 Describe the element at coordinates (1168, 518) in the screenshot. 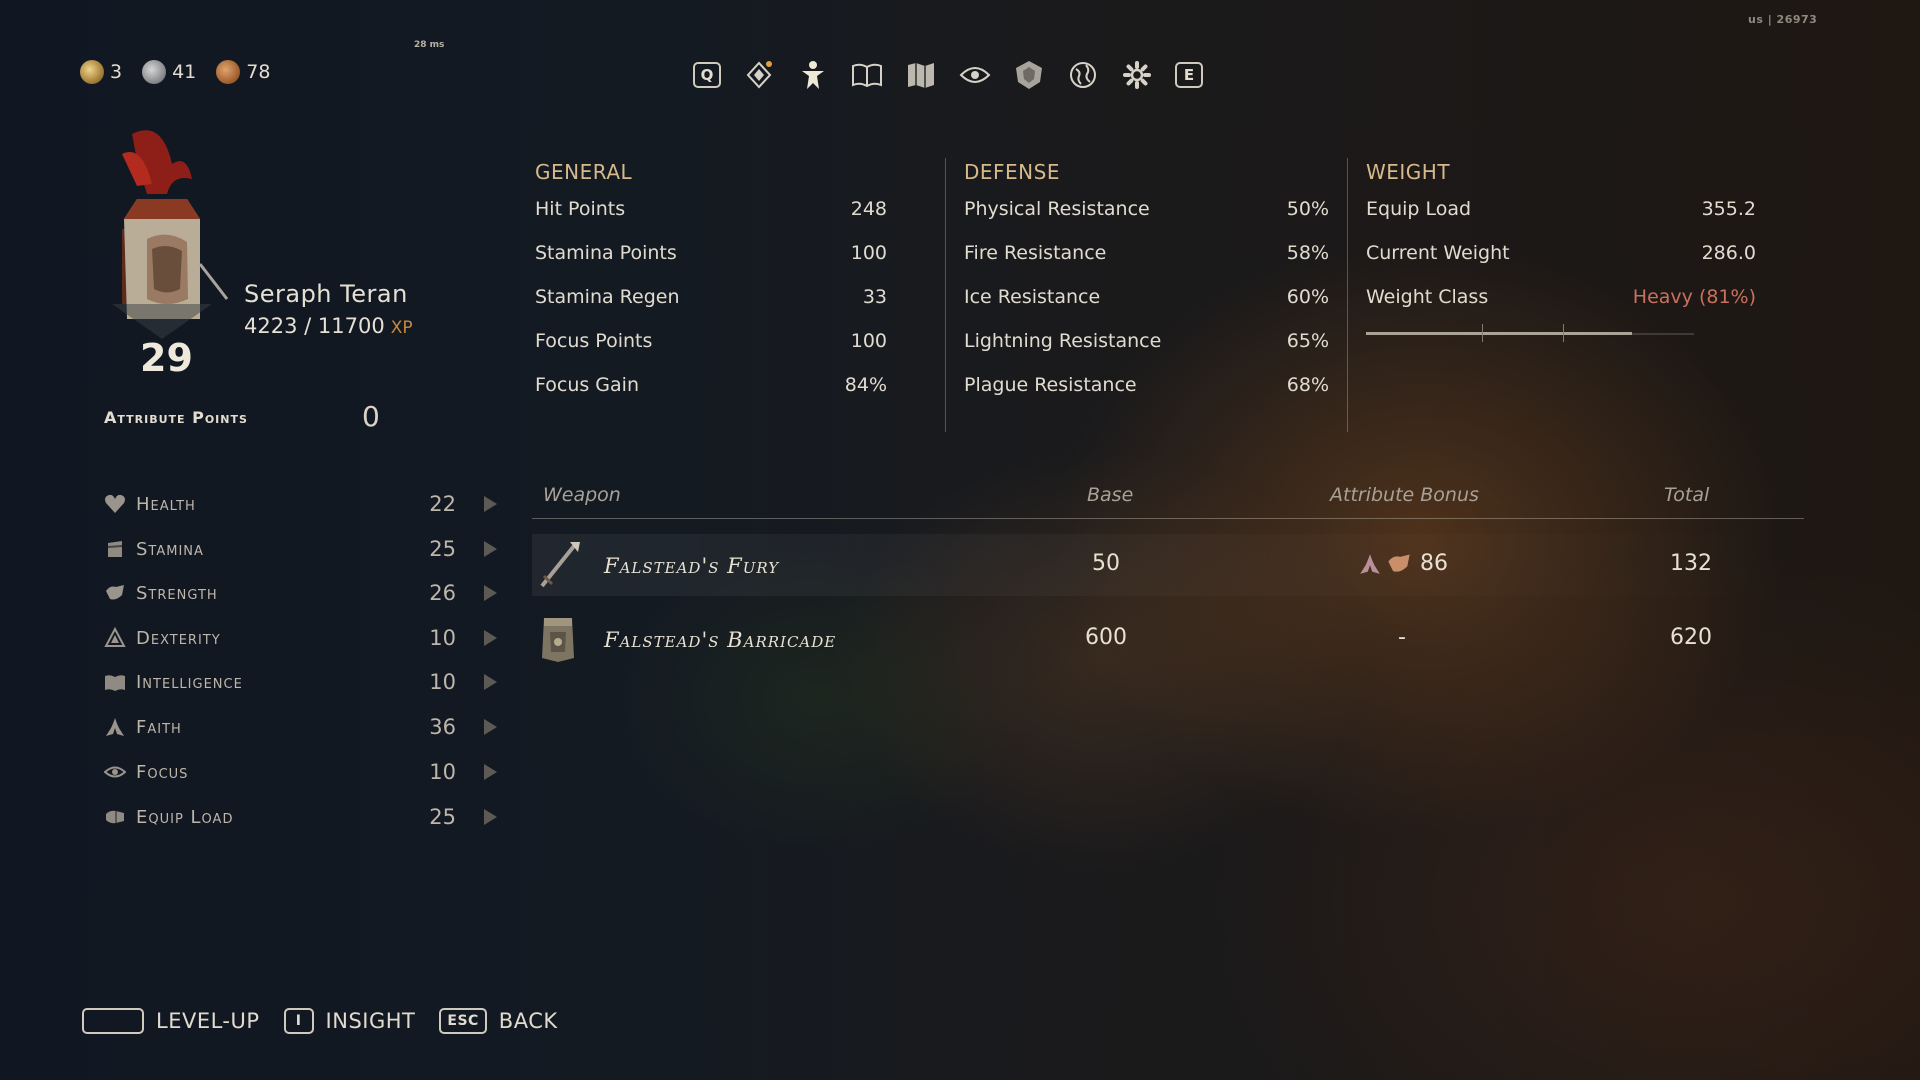

I see `table-header-divider` at that location.